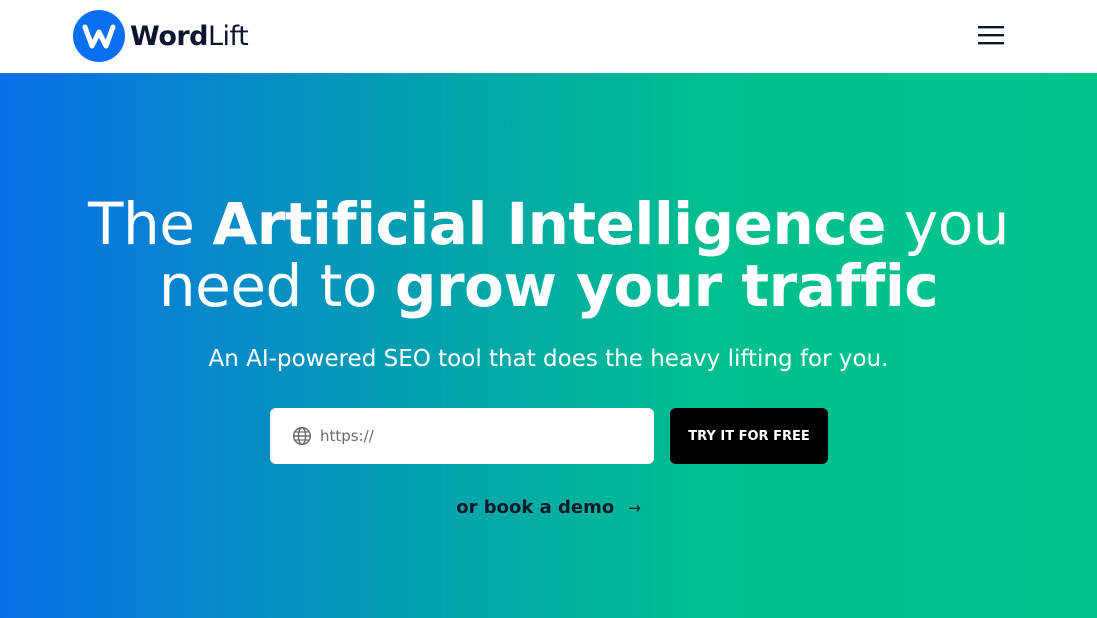  What do you see at coordinates (228, 36) in the screenshot?
I see `logo-lift: Lift` at bounding box center [228, 36].